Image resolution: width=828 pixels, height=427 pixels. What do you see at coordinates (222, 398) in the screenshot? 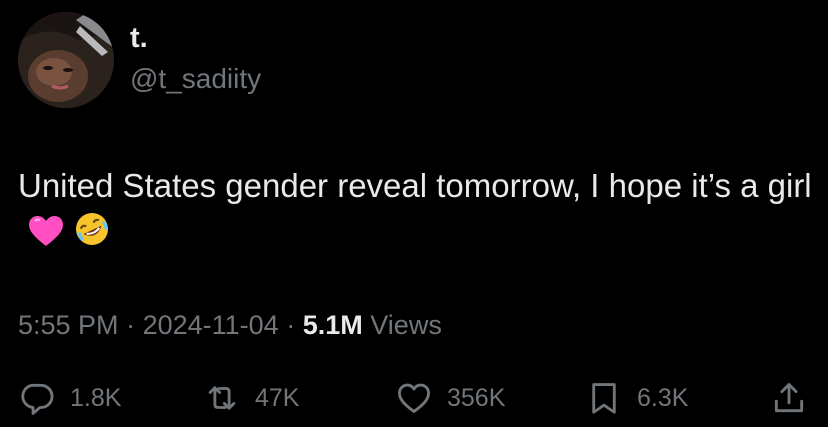
I see `repost-icon` at bounding box center [222, 398].